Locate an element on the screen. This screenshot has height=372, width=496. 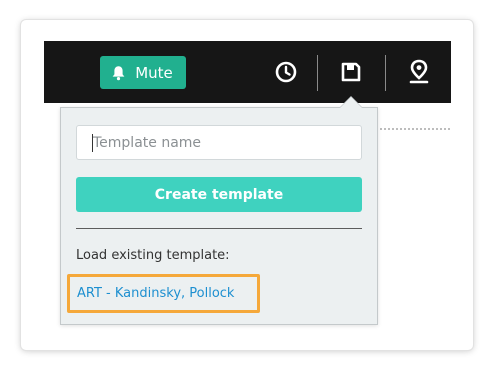
location-pin-icon is located at coordinates (419, 72).